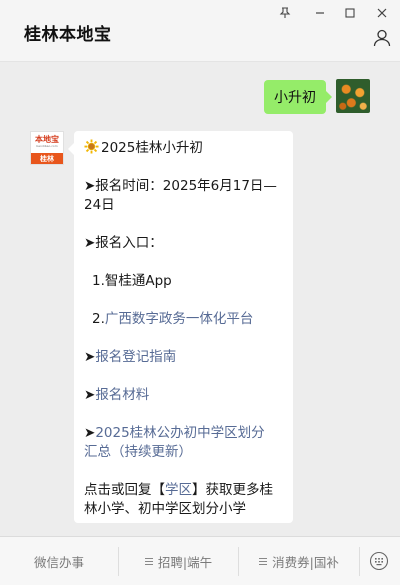 This screenshot has height=585, width=400. I want to click on message-heading: 2025桂林小升初, so click(183, 148).